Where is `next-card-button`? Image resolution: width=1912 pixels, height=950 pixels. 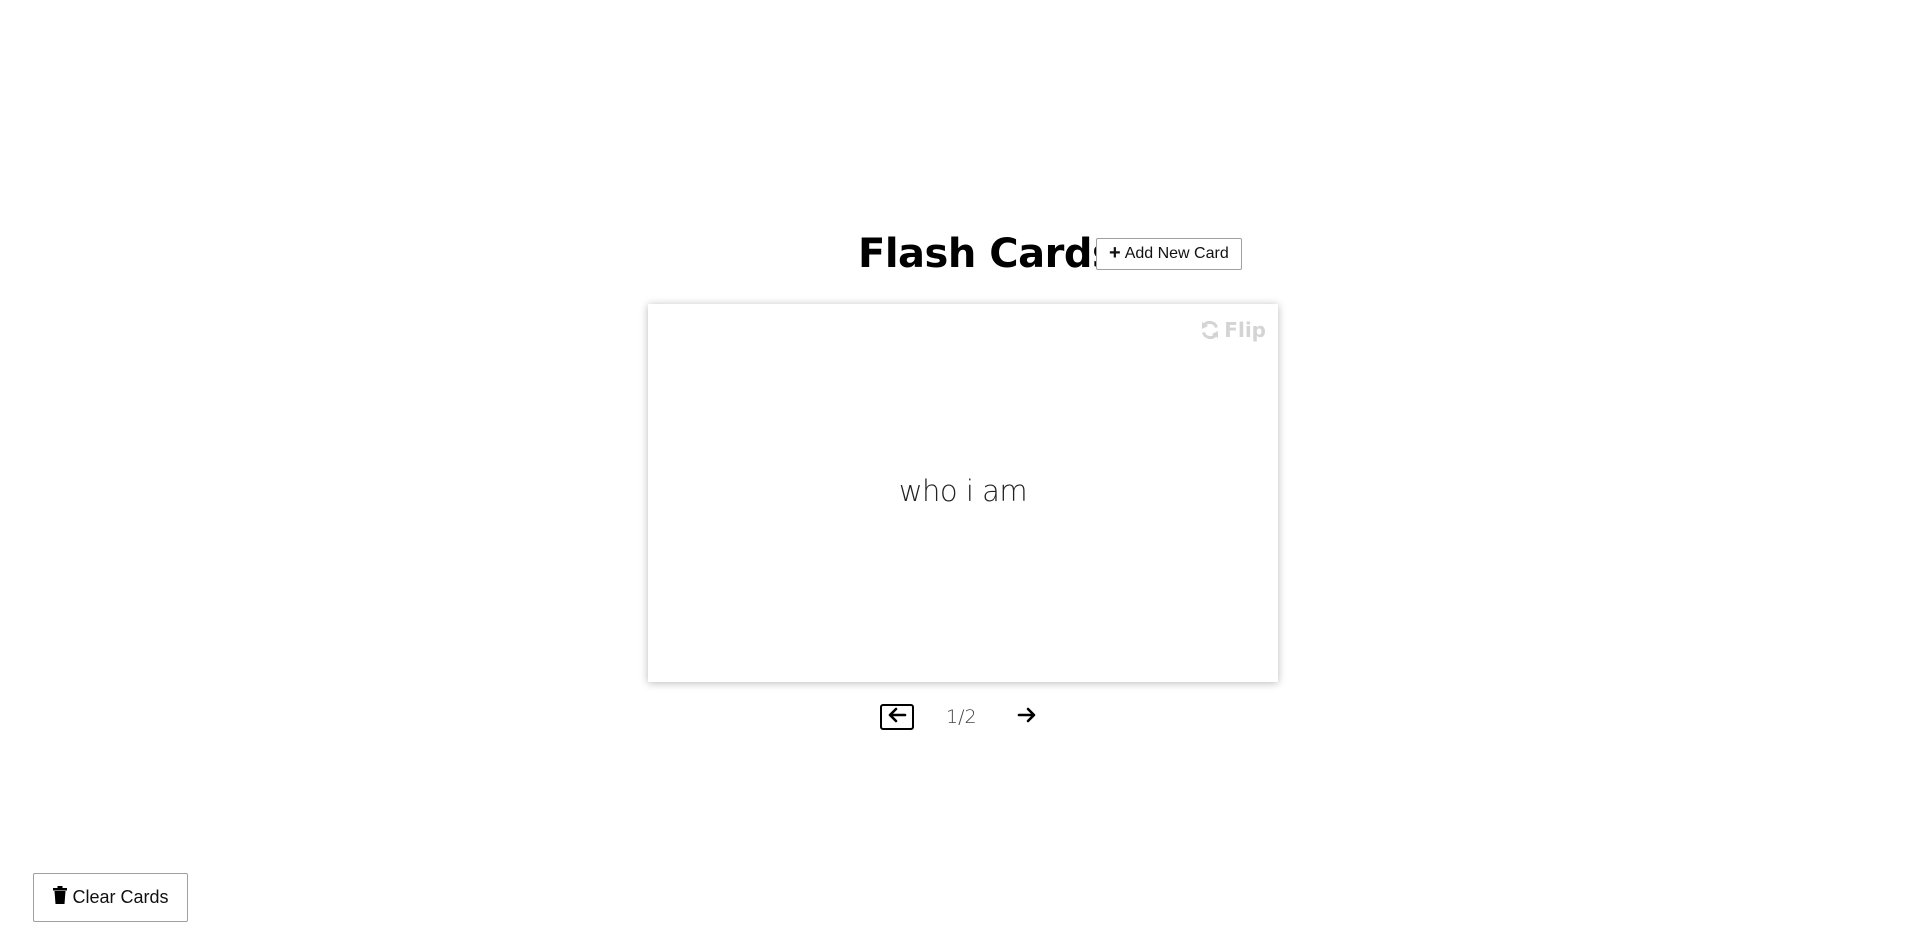
next-card-button is located at coordinates (1027, 717).